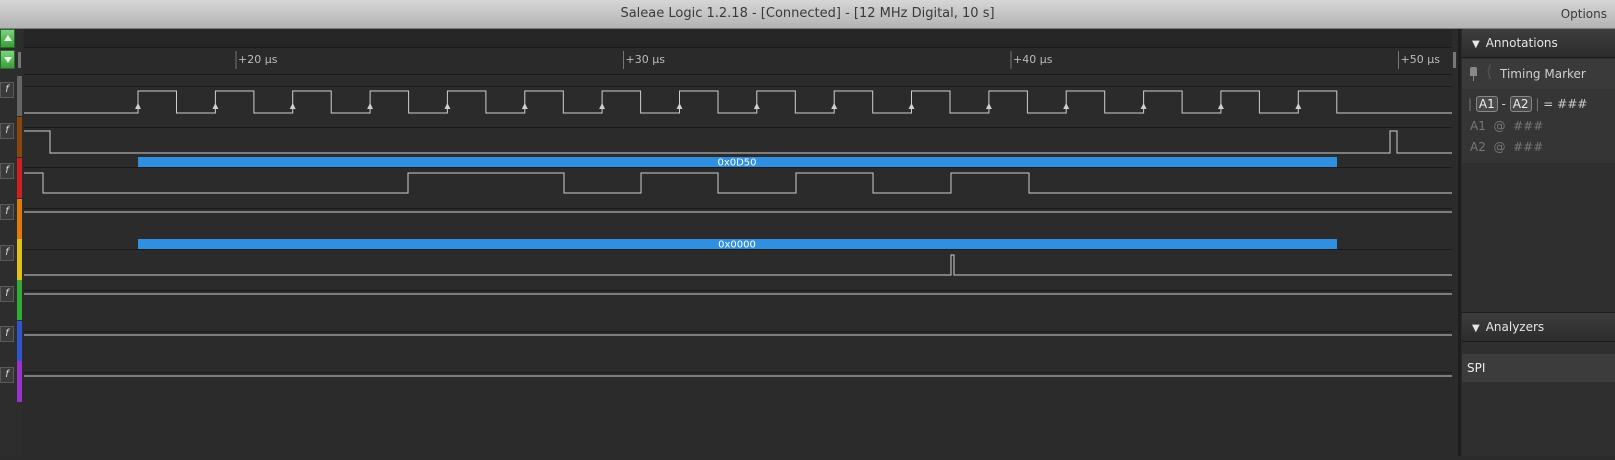  Describe the element at coordinates (19, 341) in the screenshot. I see `channel-6-color` at that location.